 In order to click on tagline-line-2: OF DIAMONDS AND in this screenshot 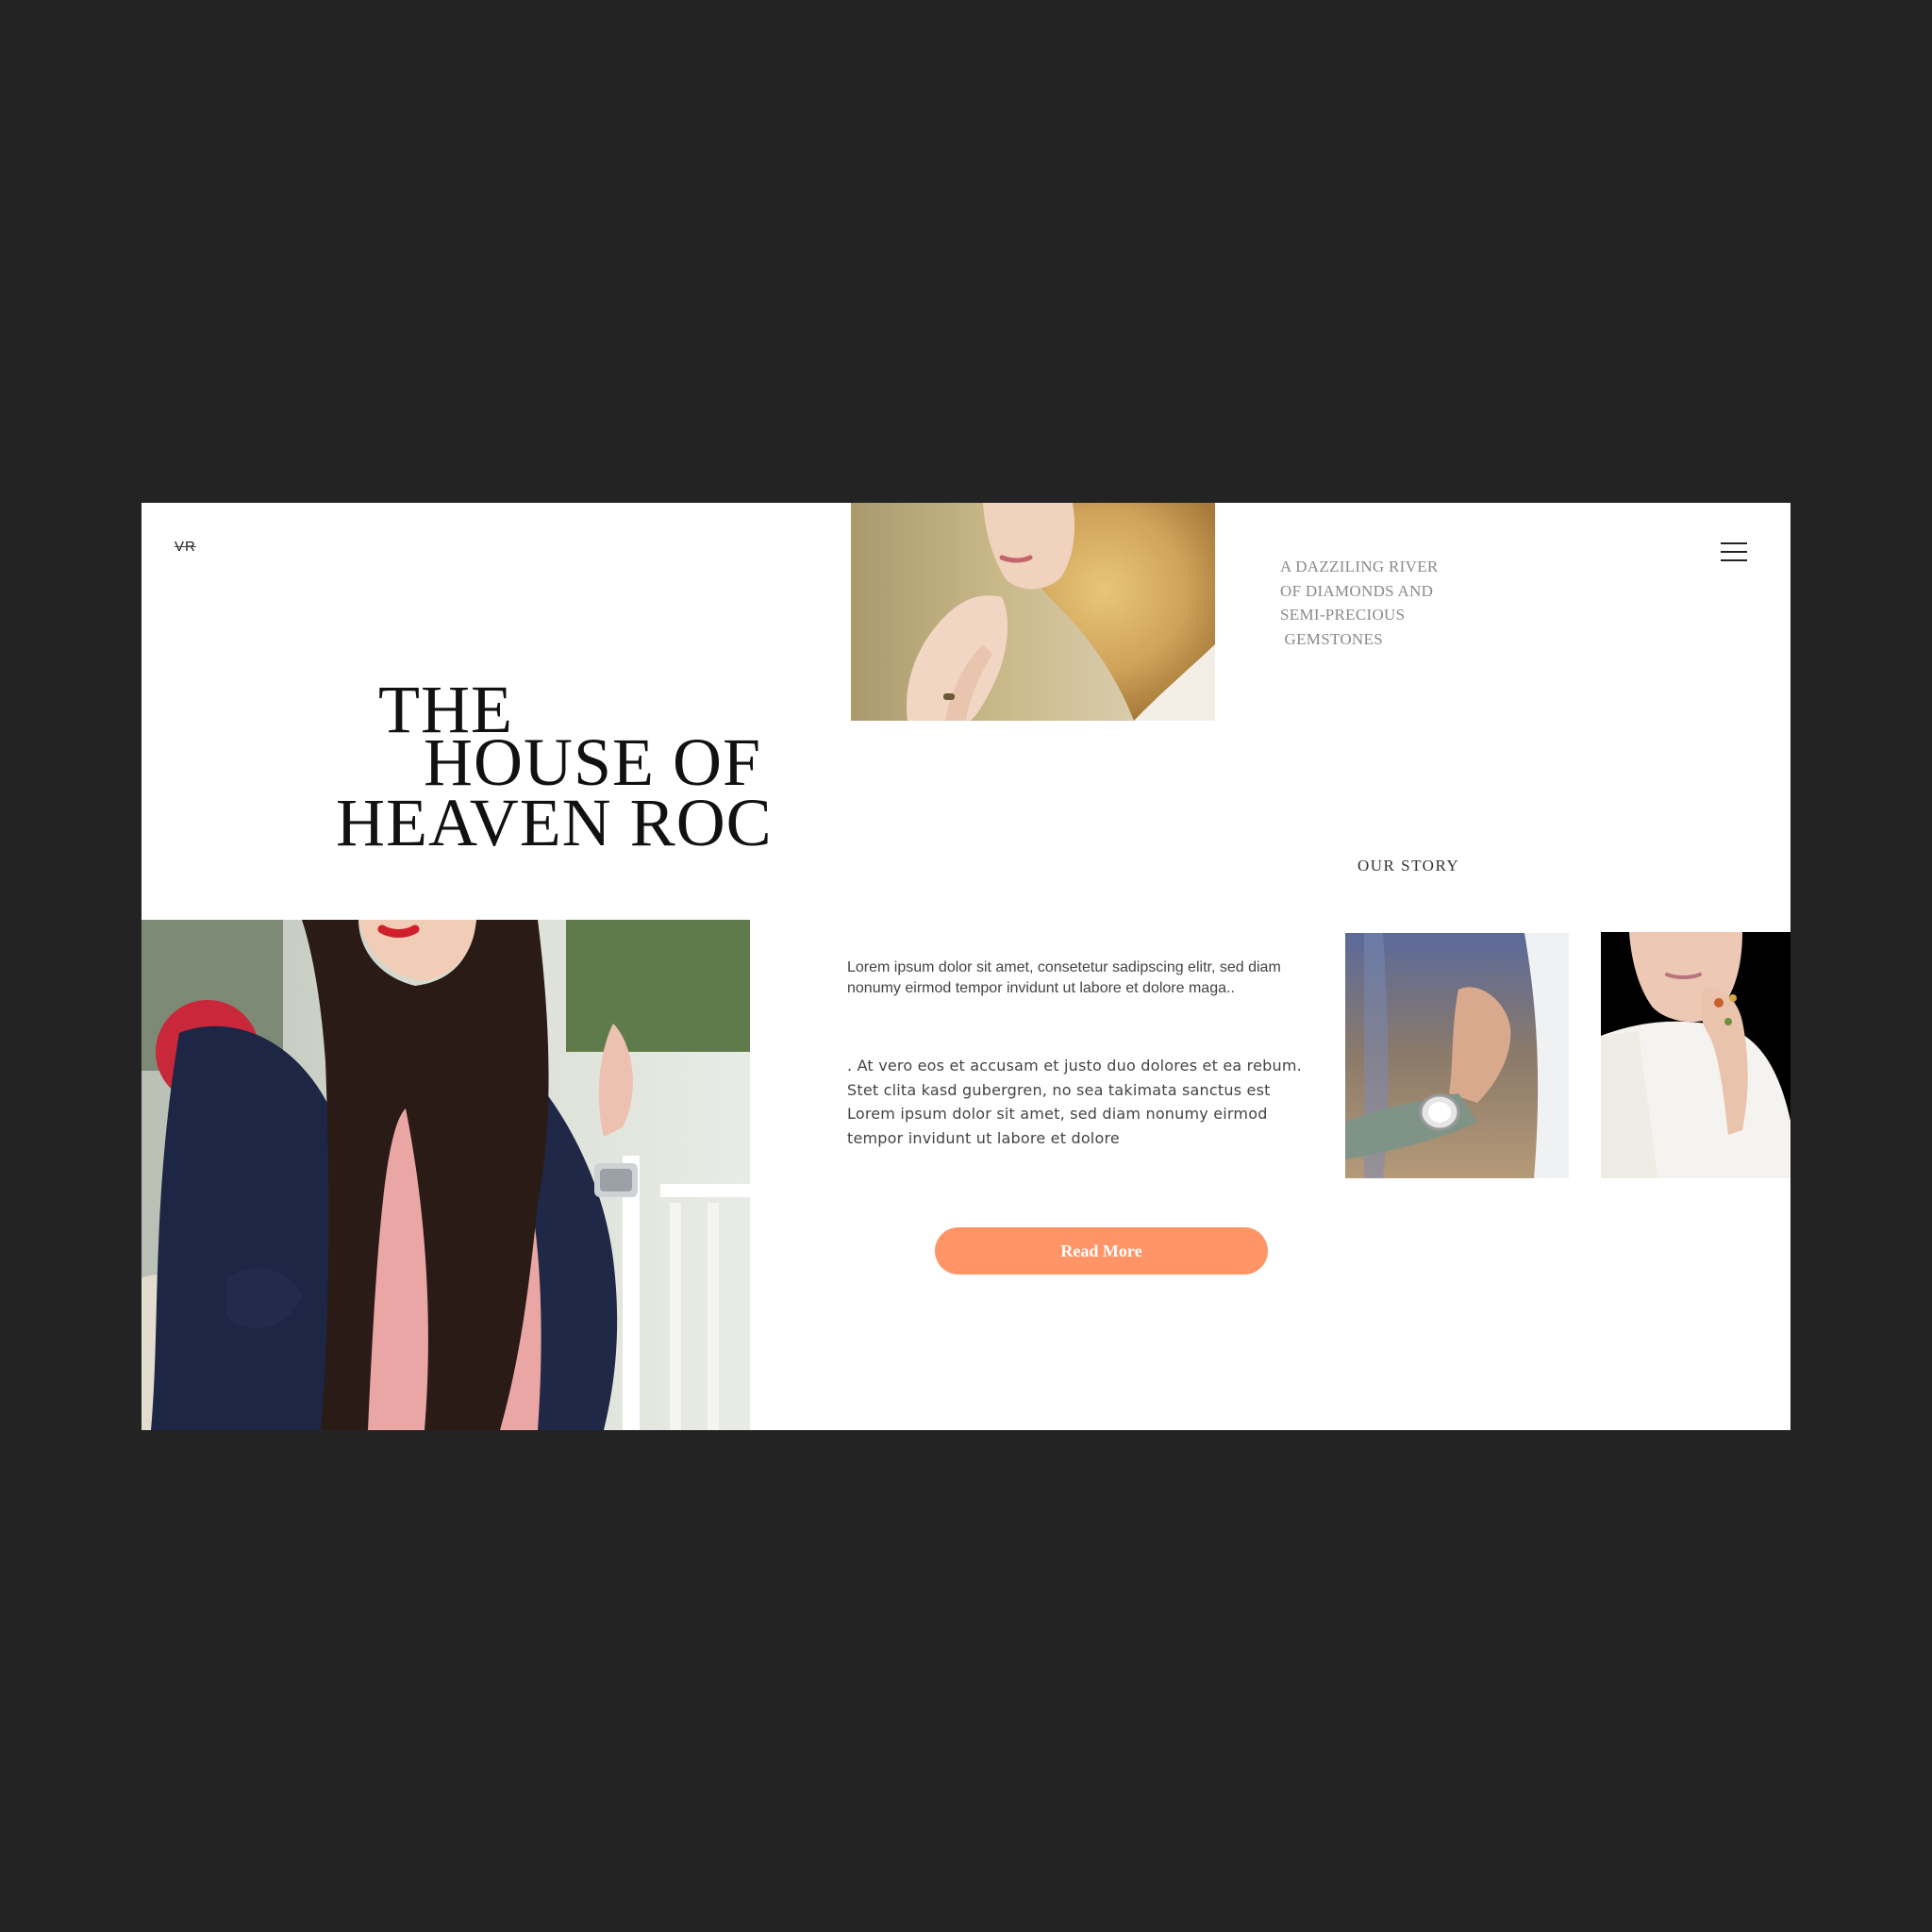, I will do `click(1357, 590)`.